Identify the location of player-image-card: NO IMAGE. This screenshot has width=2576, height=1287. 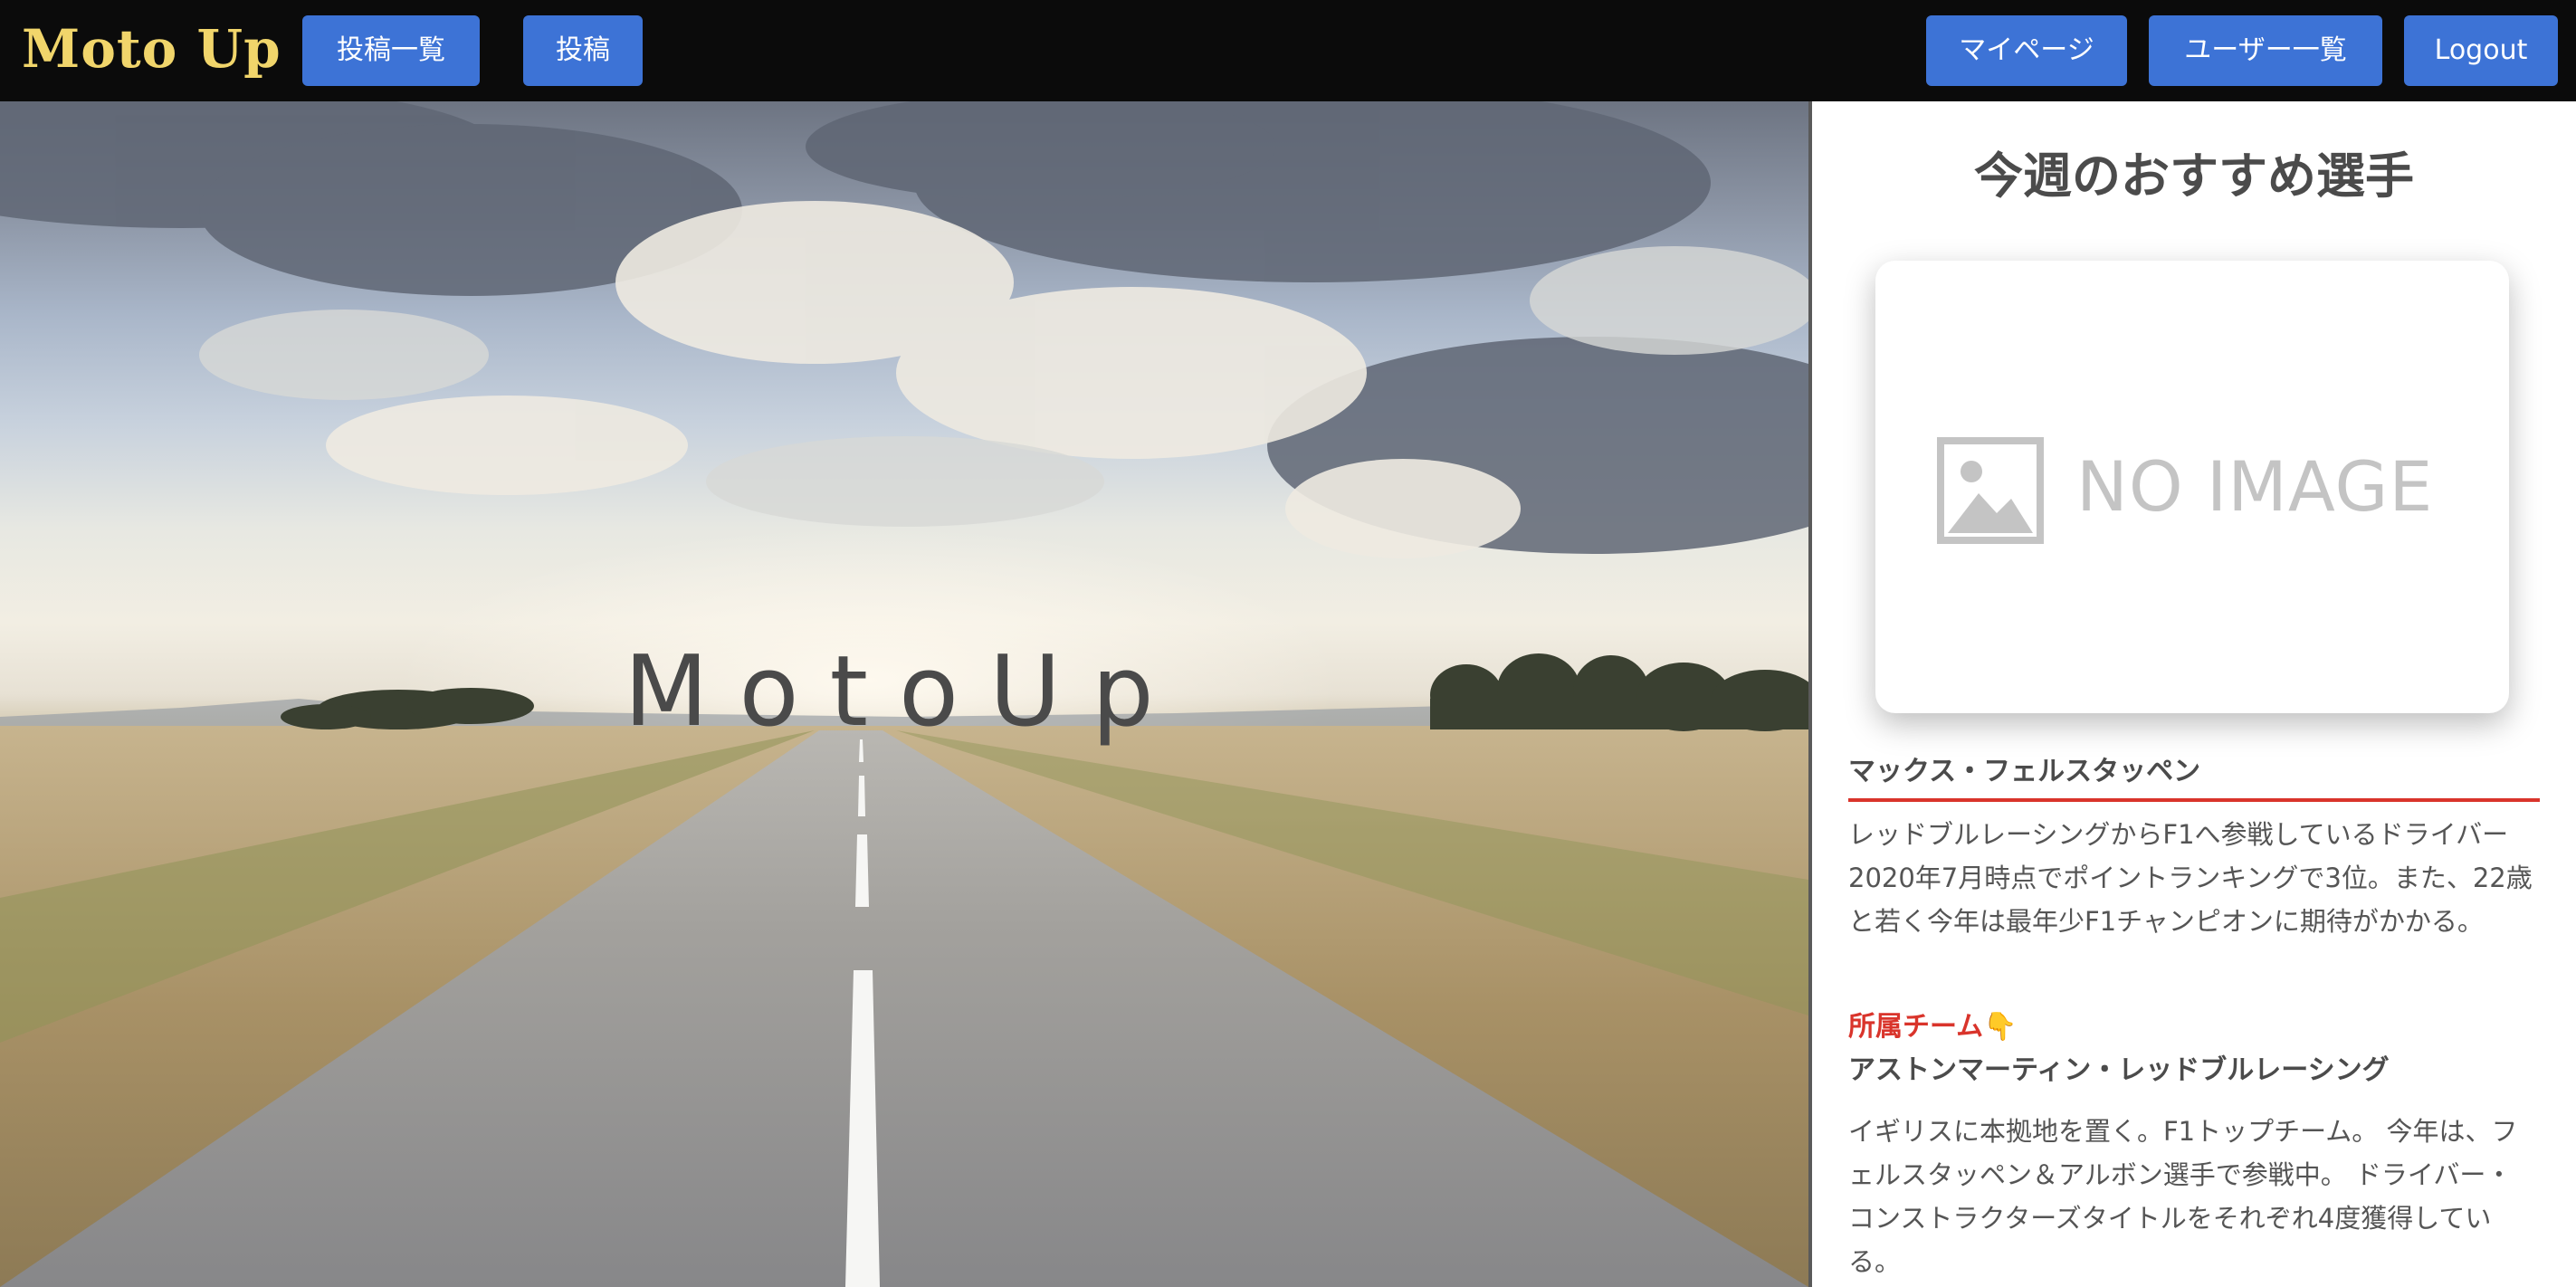
(2192, 487).